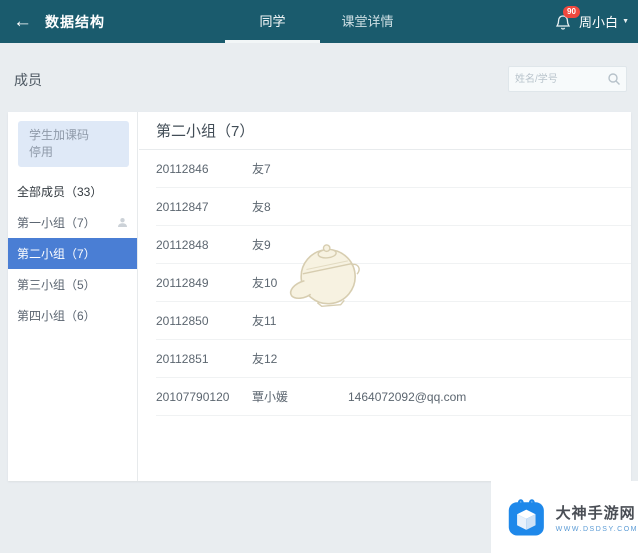 Image resolution: width=638 pixels, height=553 pixels. Describe the element at coordinates (122, 222) in the screenshot. I see `person-icon` at that location.